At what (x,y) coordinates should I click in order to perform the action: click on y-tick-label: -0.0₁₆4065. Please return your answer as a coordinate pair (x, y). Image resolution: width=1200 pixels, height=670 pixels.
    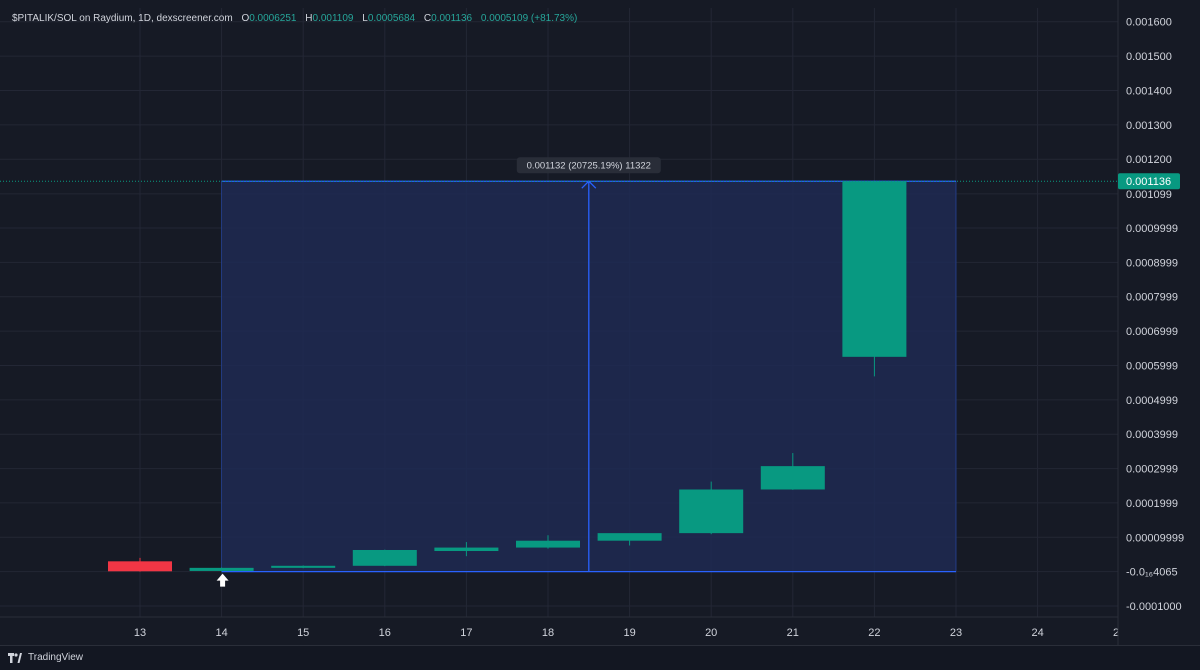
    Looking at the image, I should click on (1152, 573).